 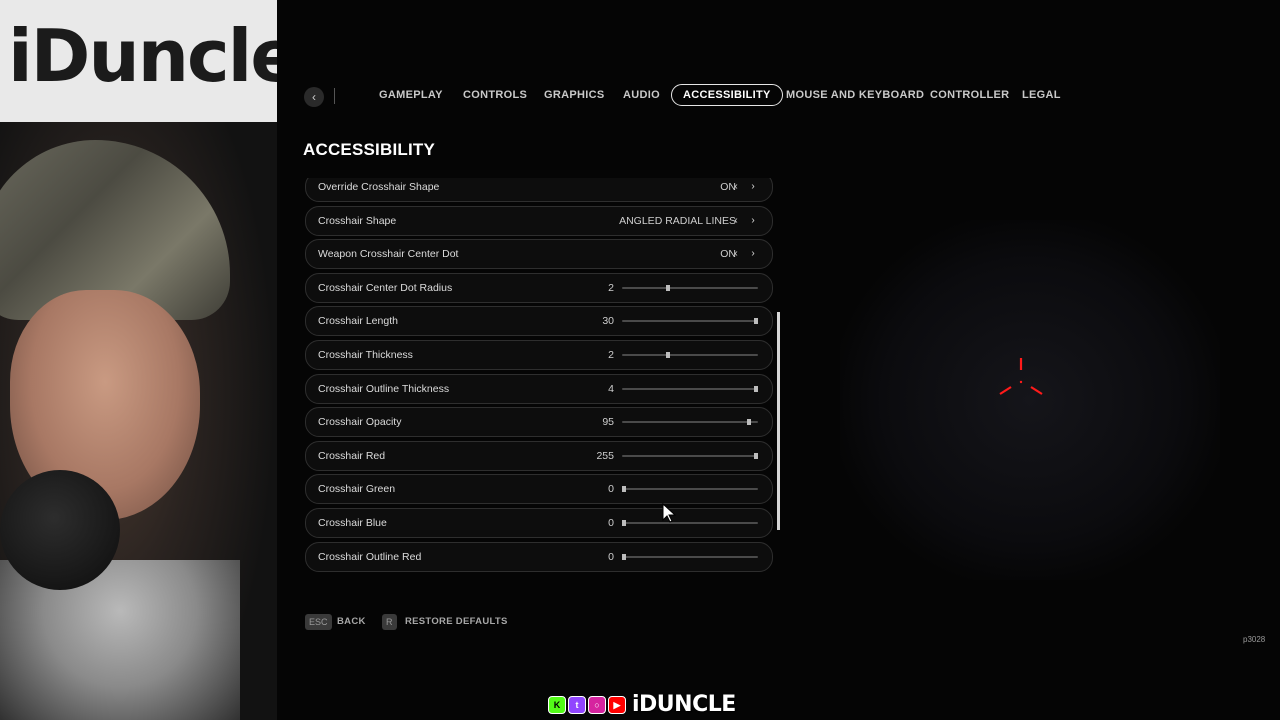 What do you see at coordinates (352, 455) in the screenshot?
I see `setting-label: Crosshair Red` at bounding box center [352, 455].